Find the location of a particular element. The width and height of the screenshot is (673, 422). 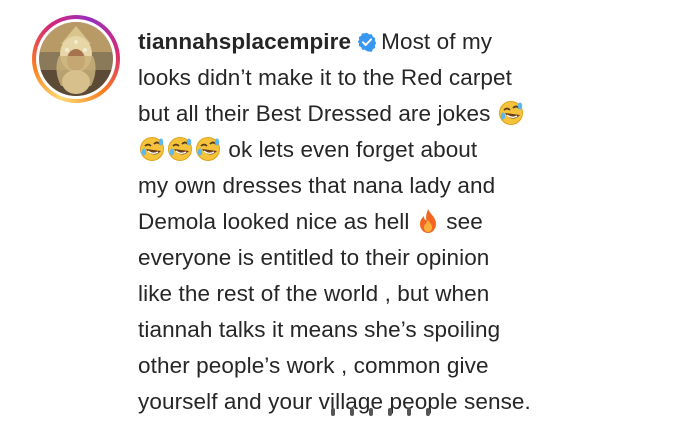

caption-text: but all their Best Dressed are jokes is located at coordinates (314, 113).